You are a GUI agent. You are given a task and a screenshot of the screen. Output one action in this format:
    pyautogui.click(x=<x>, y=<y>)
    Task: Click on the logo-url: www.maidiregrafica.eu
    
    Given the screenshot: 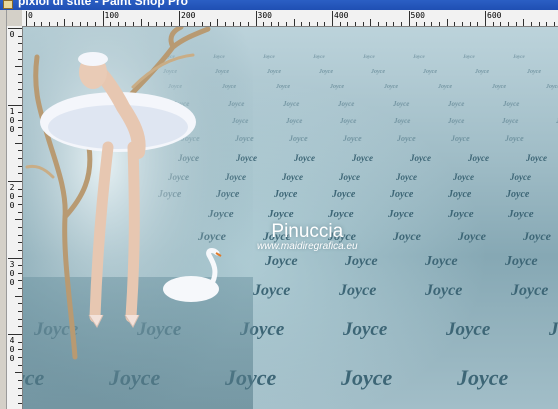 What is the action you would take?
    pyautogui.click(x=307, y=246)
    